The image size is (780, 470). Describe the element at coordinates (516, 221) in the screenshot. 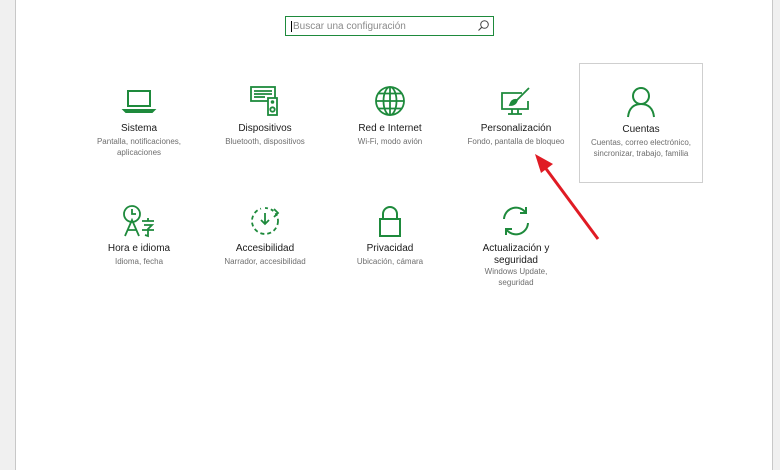

I see `sync-icon` at that location.